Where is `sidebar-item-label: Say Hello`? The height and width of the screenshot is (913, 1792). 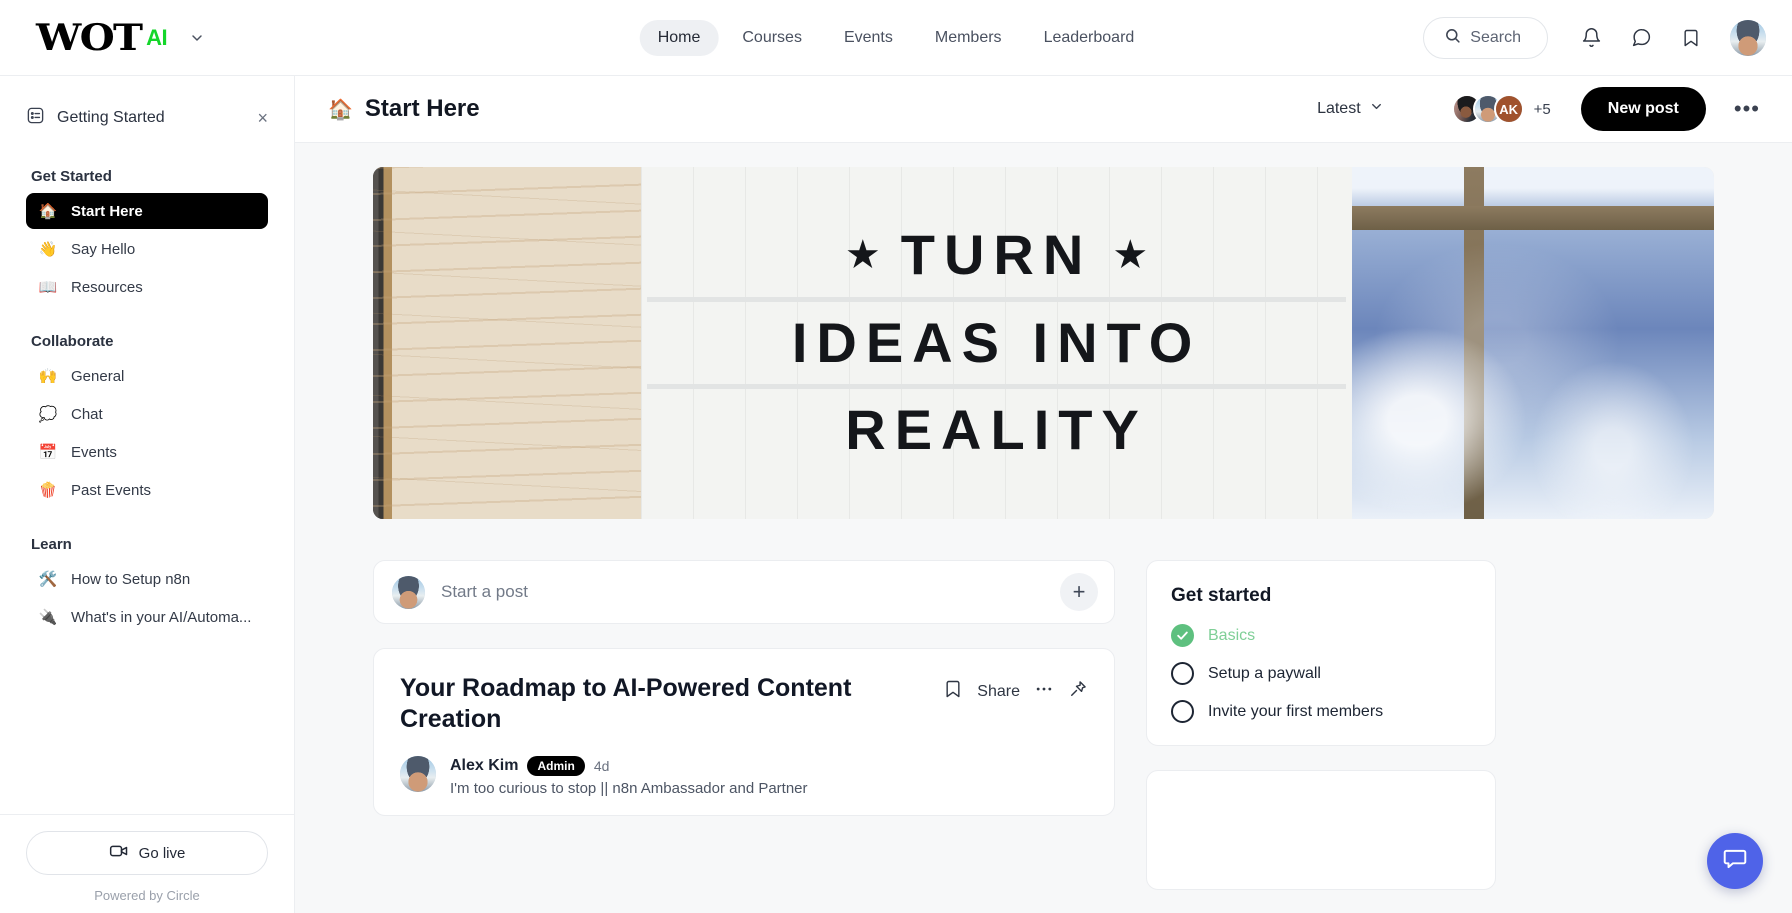 sidebar-item-label: Say Hello is located at coordinates (103, 249).